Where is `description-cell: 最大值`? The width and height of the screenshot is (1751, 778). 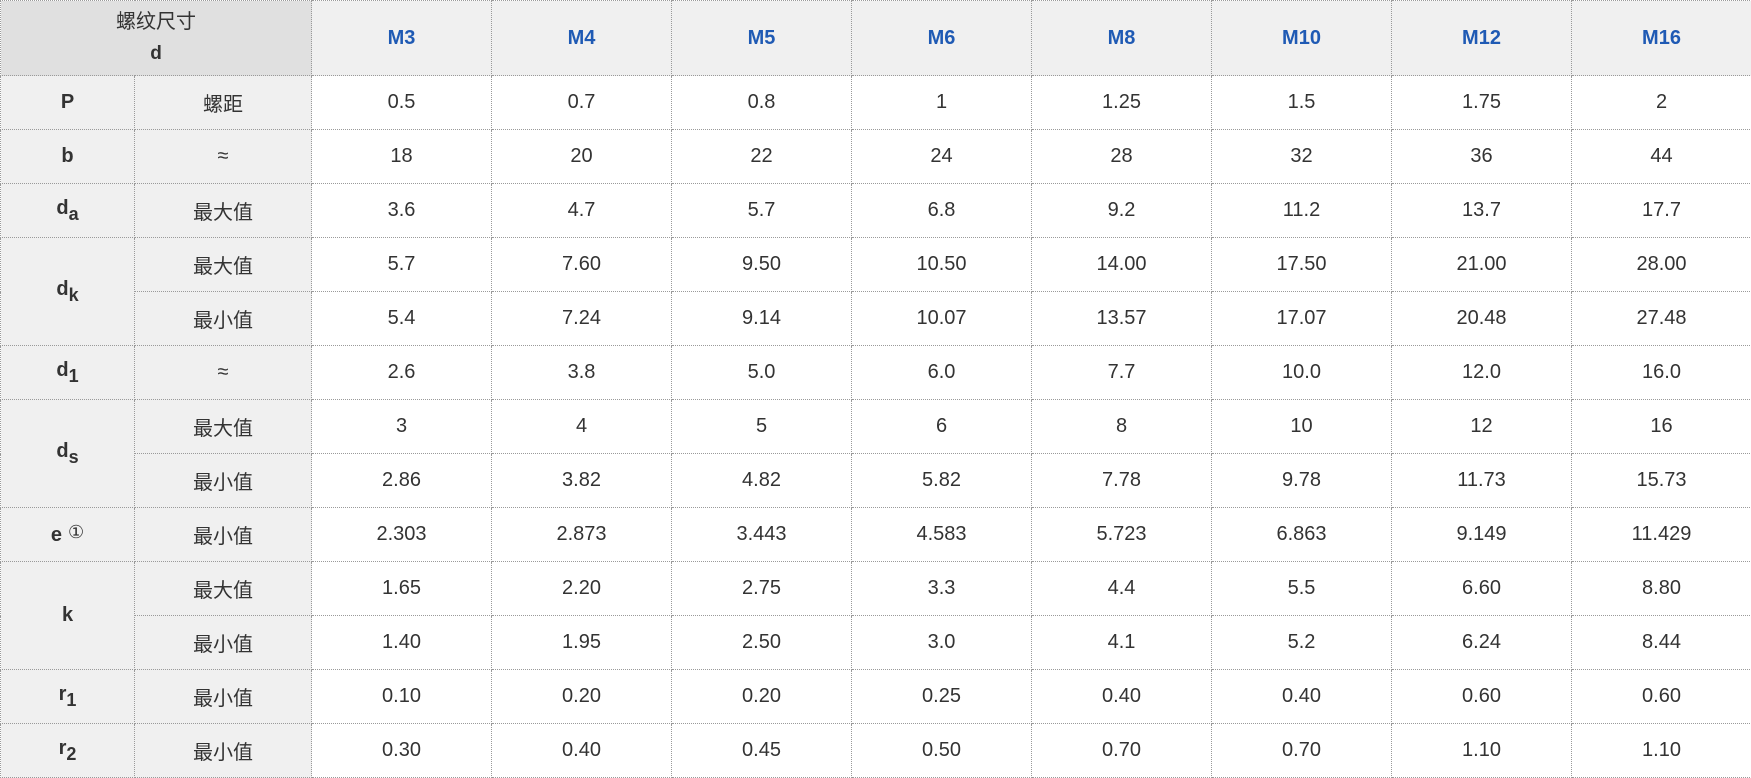
description-cell: 最大值 is located at coordinates (223, 211).